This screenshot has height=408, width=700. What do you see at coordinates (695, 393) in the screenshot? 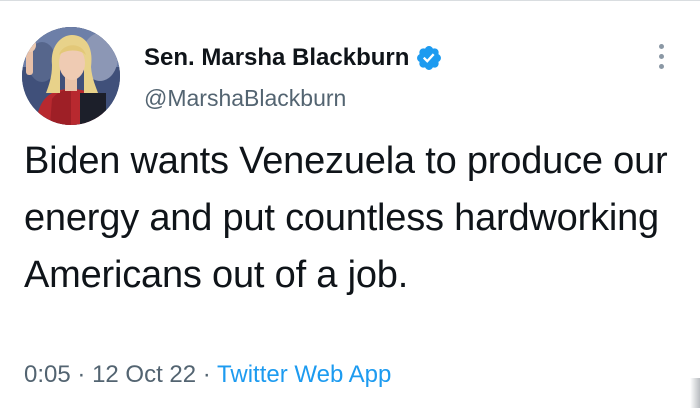
I see `page-edge-shadow` at bounding box center [695, 393].